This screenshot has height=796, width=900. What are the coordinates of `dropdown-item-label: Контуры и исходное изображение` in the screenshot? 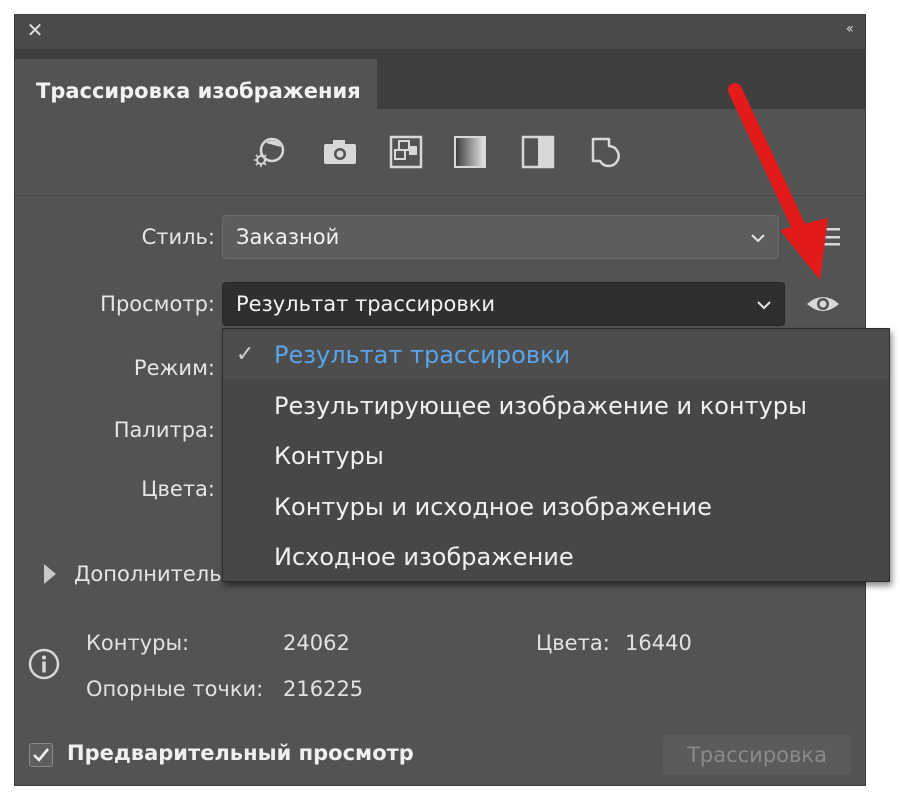 It's located at (493, 507).